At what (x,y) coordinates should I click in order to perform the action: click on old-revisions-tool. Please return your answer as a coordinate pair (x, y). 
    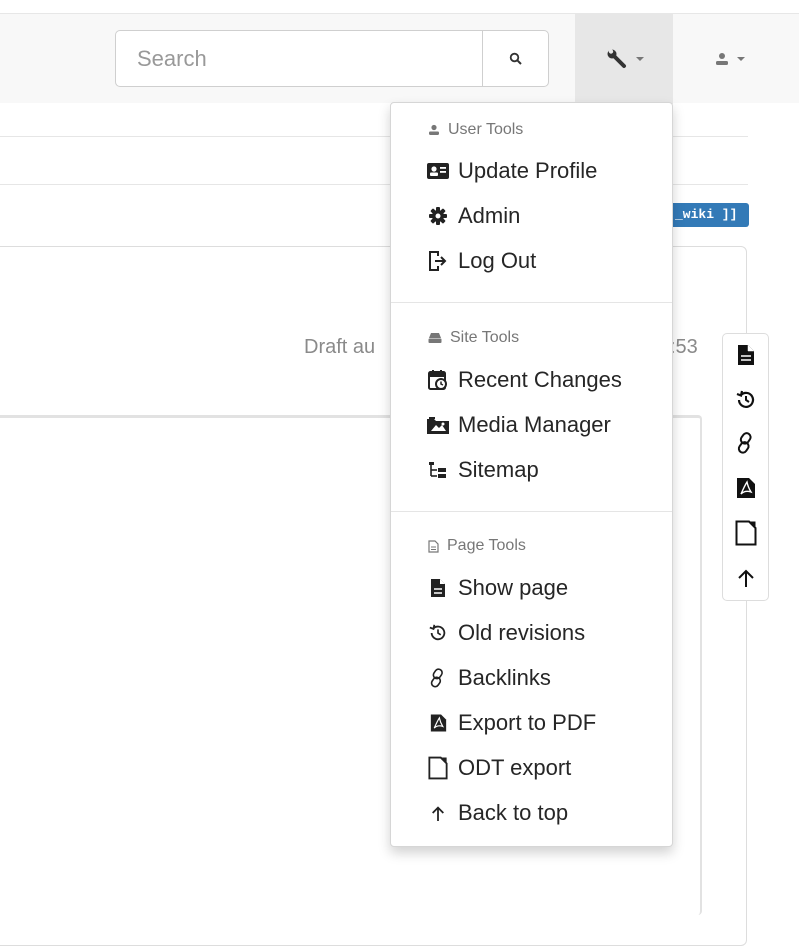
    Looking at the image, I should click on (745, 400).